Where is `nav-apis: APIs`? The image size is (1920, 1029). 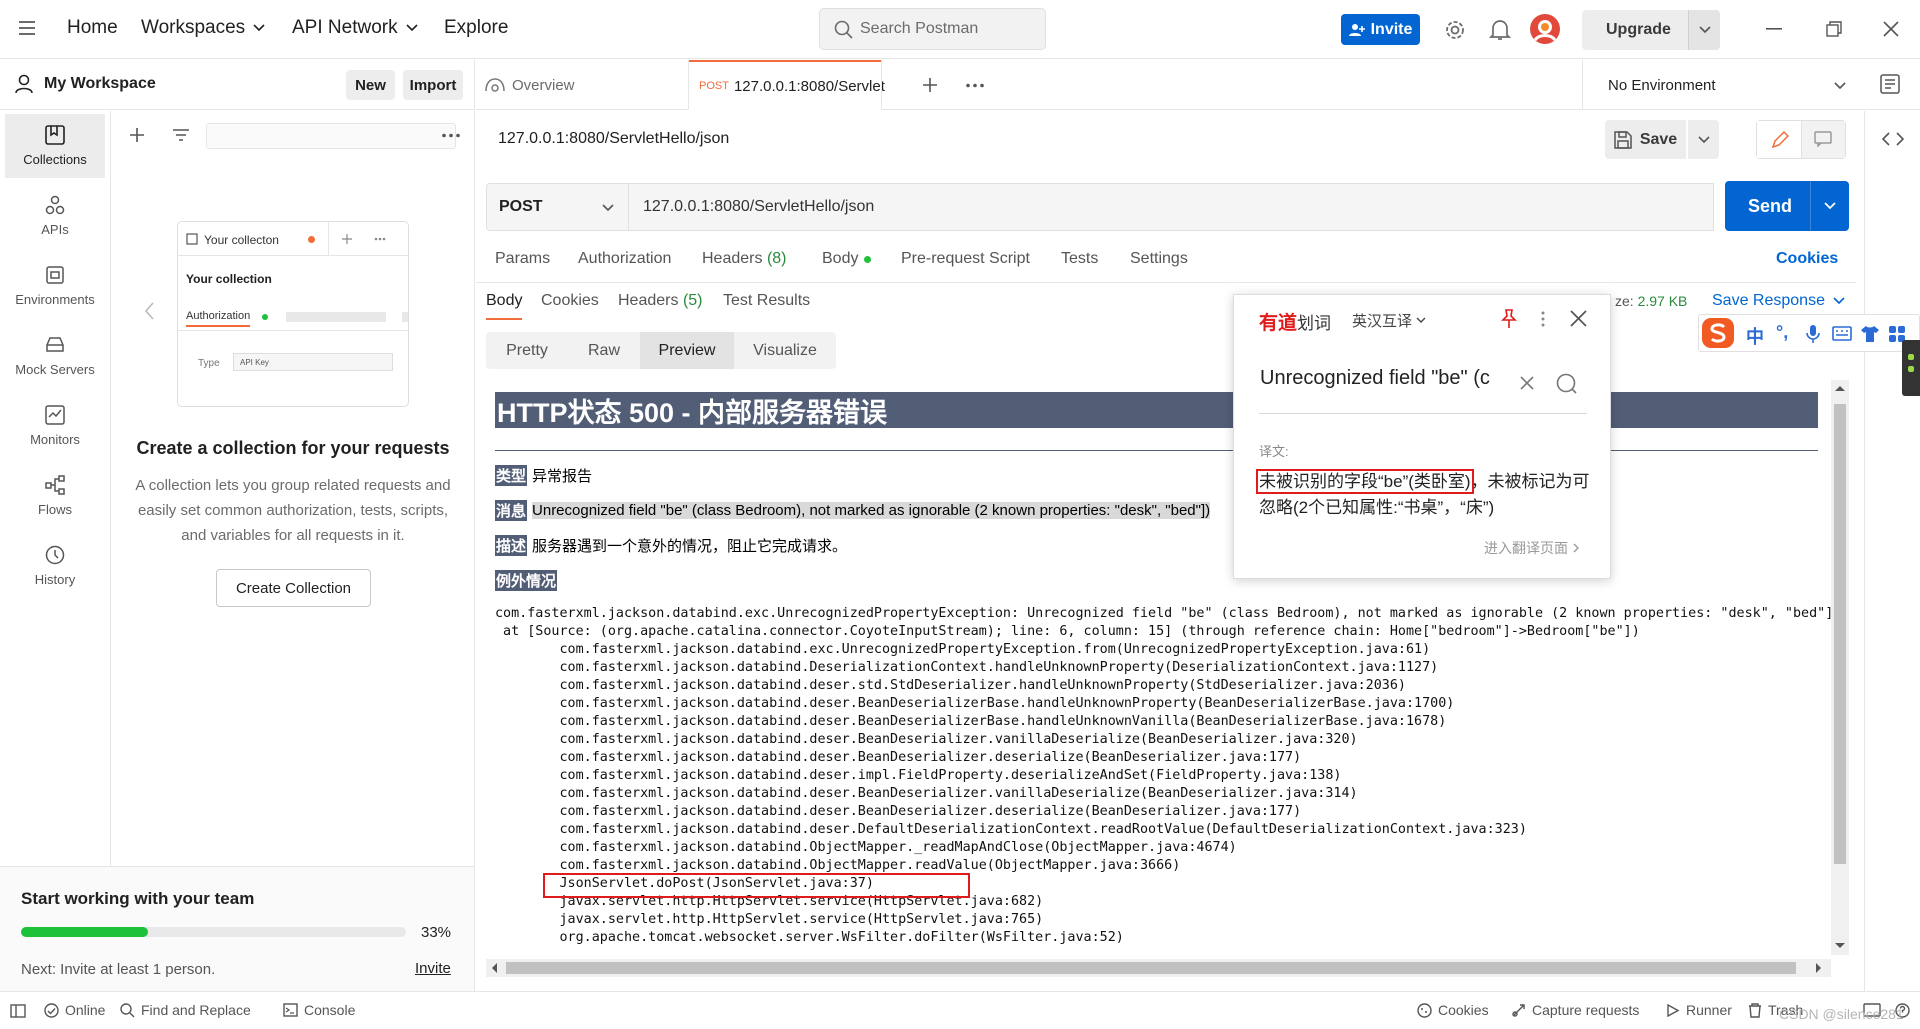 nav-apis: APIs is located at coordinates (55, 216).